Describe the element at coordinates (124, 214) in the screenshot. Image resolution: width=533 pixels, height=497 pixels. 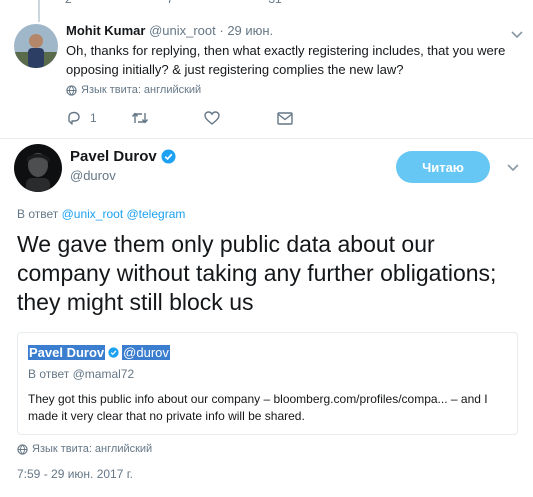
I see `reply-mentions: @unix_root @telegram` at that location.